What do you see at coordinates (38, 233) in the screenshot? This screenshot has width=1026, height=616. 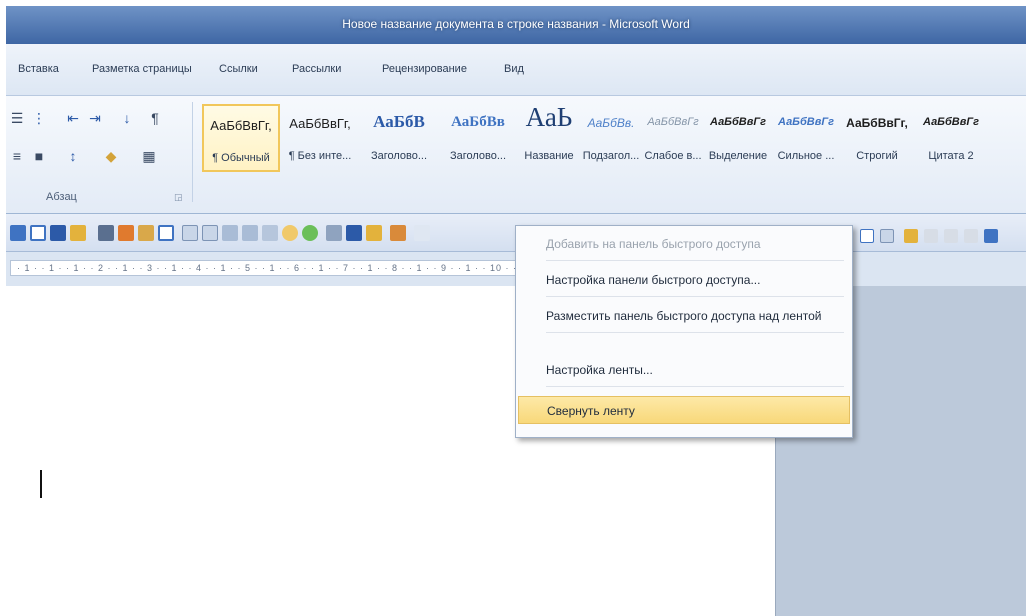 I see `new-document-icon` at bounding box center [38, 233].